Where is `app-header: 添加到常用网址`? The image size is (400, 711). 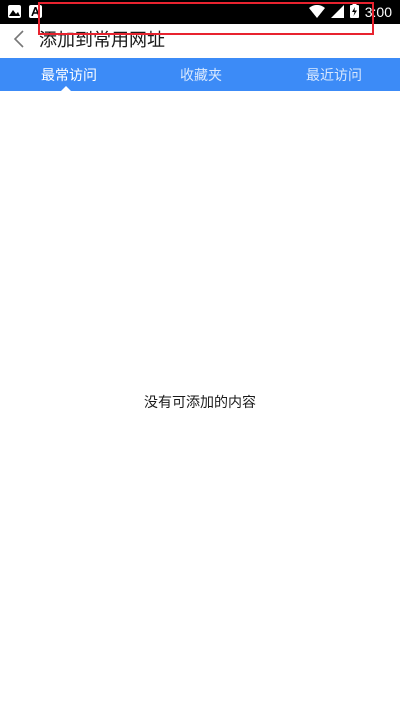 app-header: 添加到常用网址 is located at coordinates (200, 41).